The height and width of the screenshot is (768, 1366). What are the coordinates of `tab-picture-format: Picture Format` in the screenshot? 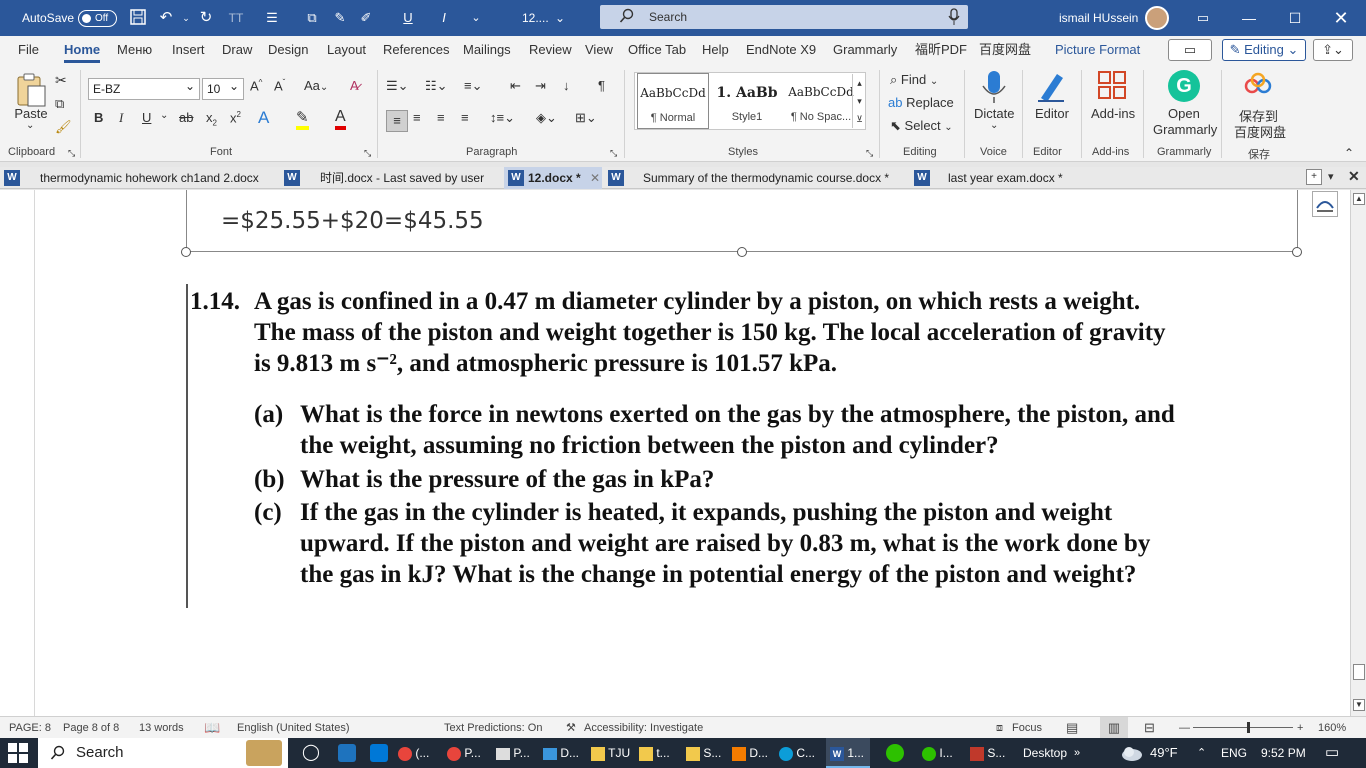 It's located at (1097, 50).